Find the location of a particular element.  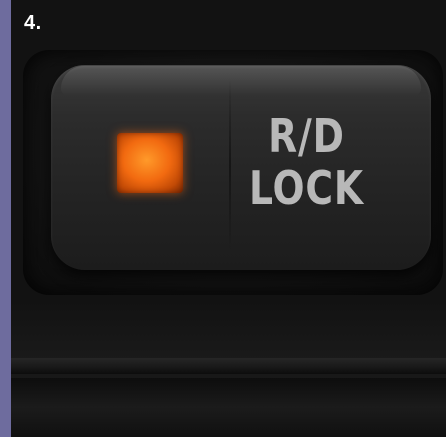

step-number: 4. is located at coordinates (33, 23).